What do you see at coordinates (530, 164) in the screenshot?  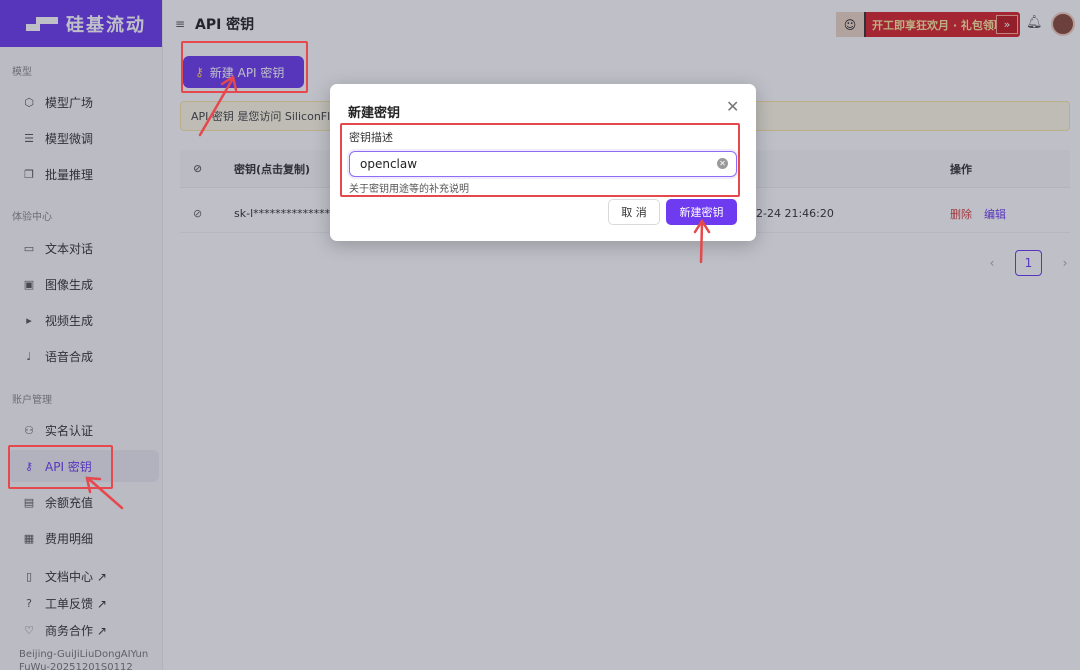 I see `key-description-input` at bounding box center [530, 164].